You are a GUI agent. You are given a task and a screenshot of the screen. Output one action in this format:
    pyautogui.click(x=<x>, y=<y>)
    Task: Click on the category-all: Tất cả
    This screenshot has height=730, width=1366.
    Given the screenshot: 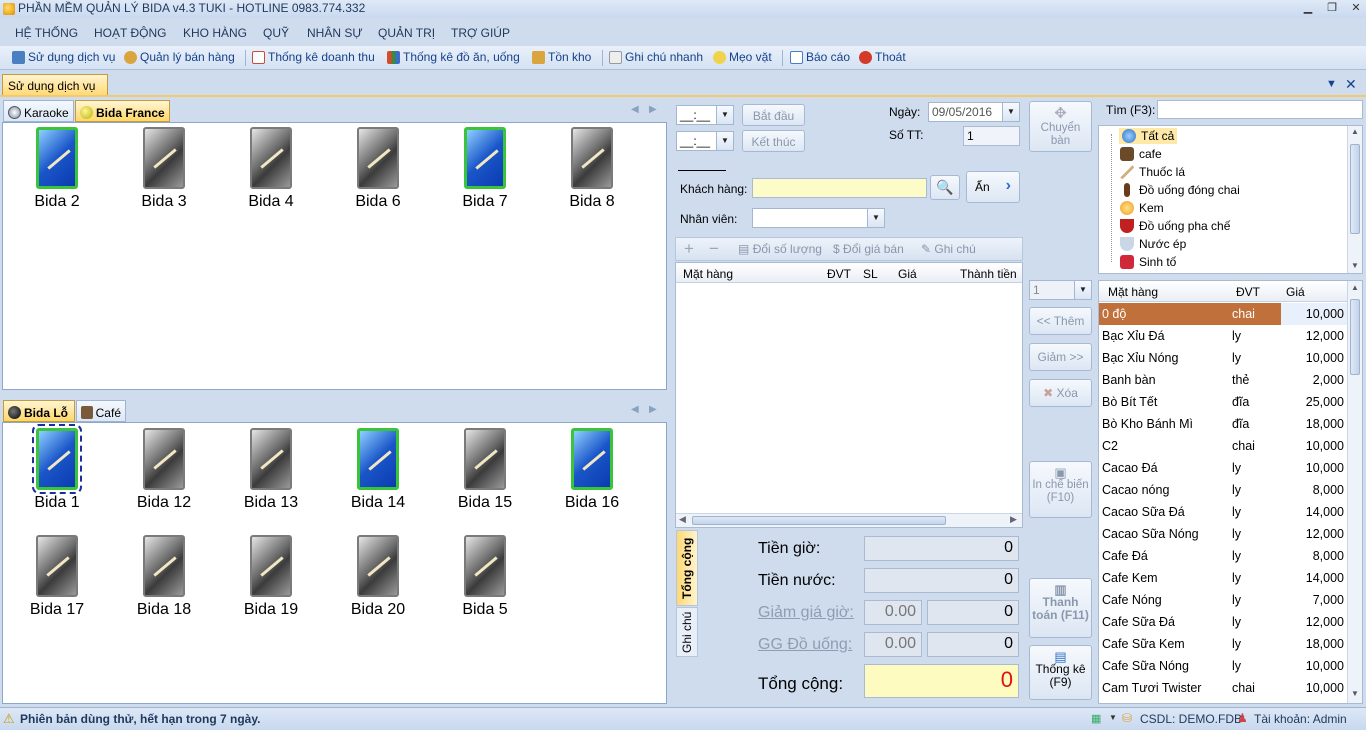 What is the action you would take?
    pyautogui.click(x=1148, y=136)
    